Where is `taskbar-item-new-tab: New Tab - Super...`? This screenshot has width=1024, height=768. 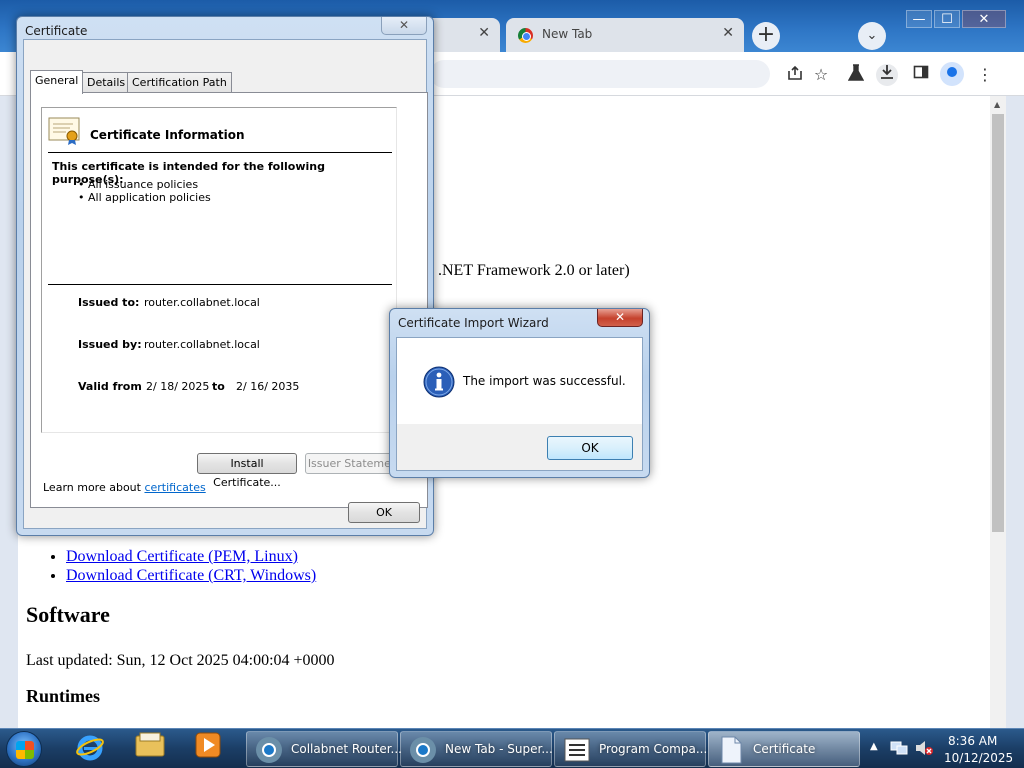 taskbar-item-new-tab: New Tab - Super... is located at coordinates (476, 749).